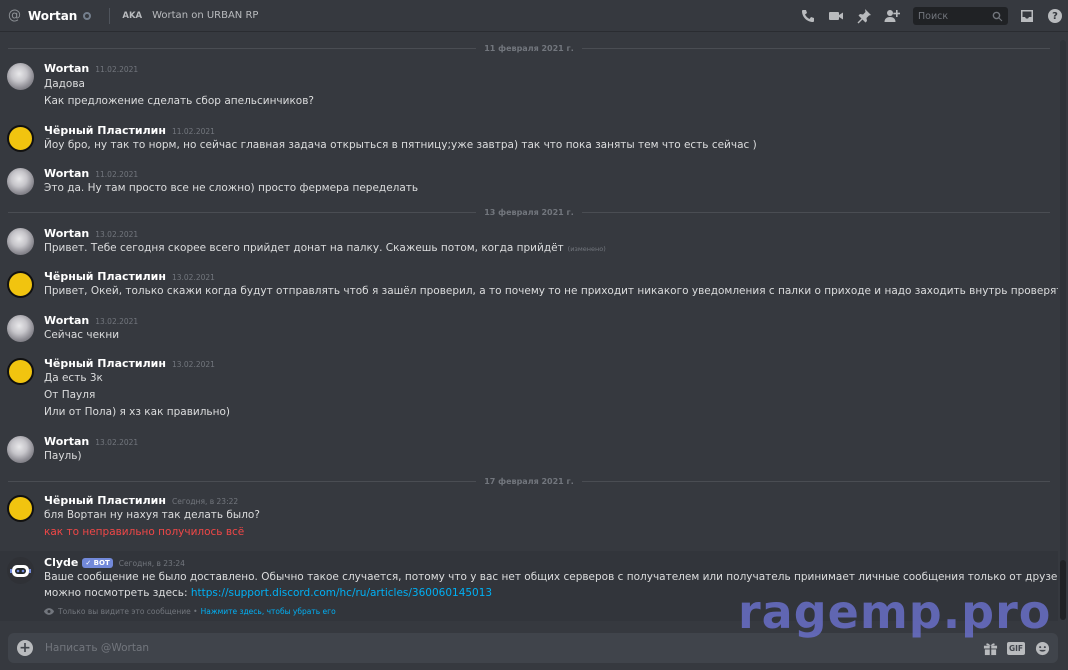  I want to click on watermark: ragemp.pro, so click(895, 612).